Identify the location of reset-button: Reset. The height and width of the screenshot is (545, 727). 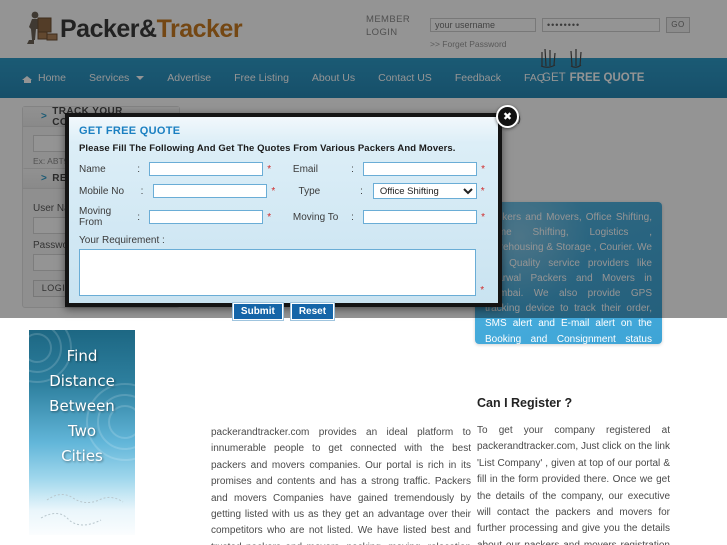
(312, 311).